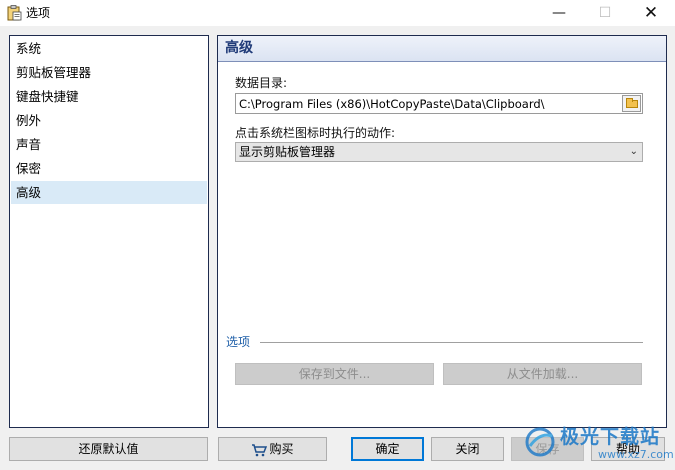  I want to click on options-group-label: 选项, so click(238, 342).